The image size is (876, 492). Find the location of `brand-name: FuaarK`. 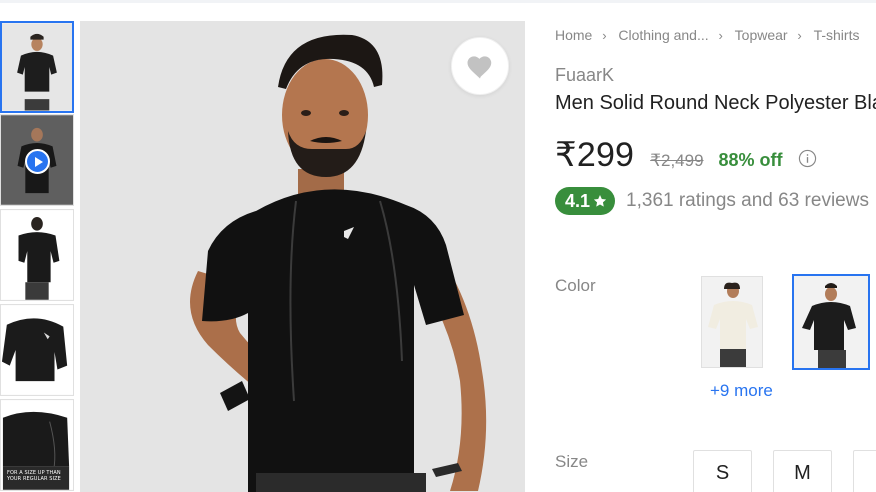

brand-name: FuaarK is located at coordinates (584, 75).